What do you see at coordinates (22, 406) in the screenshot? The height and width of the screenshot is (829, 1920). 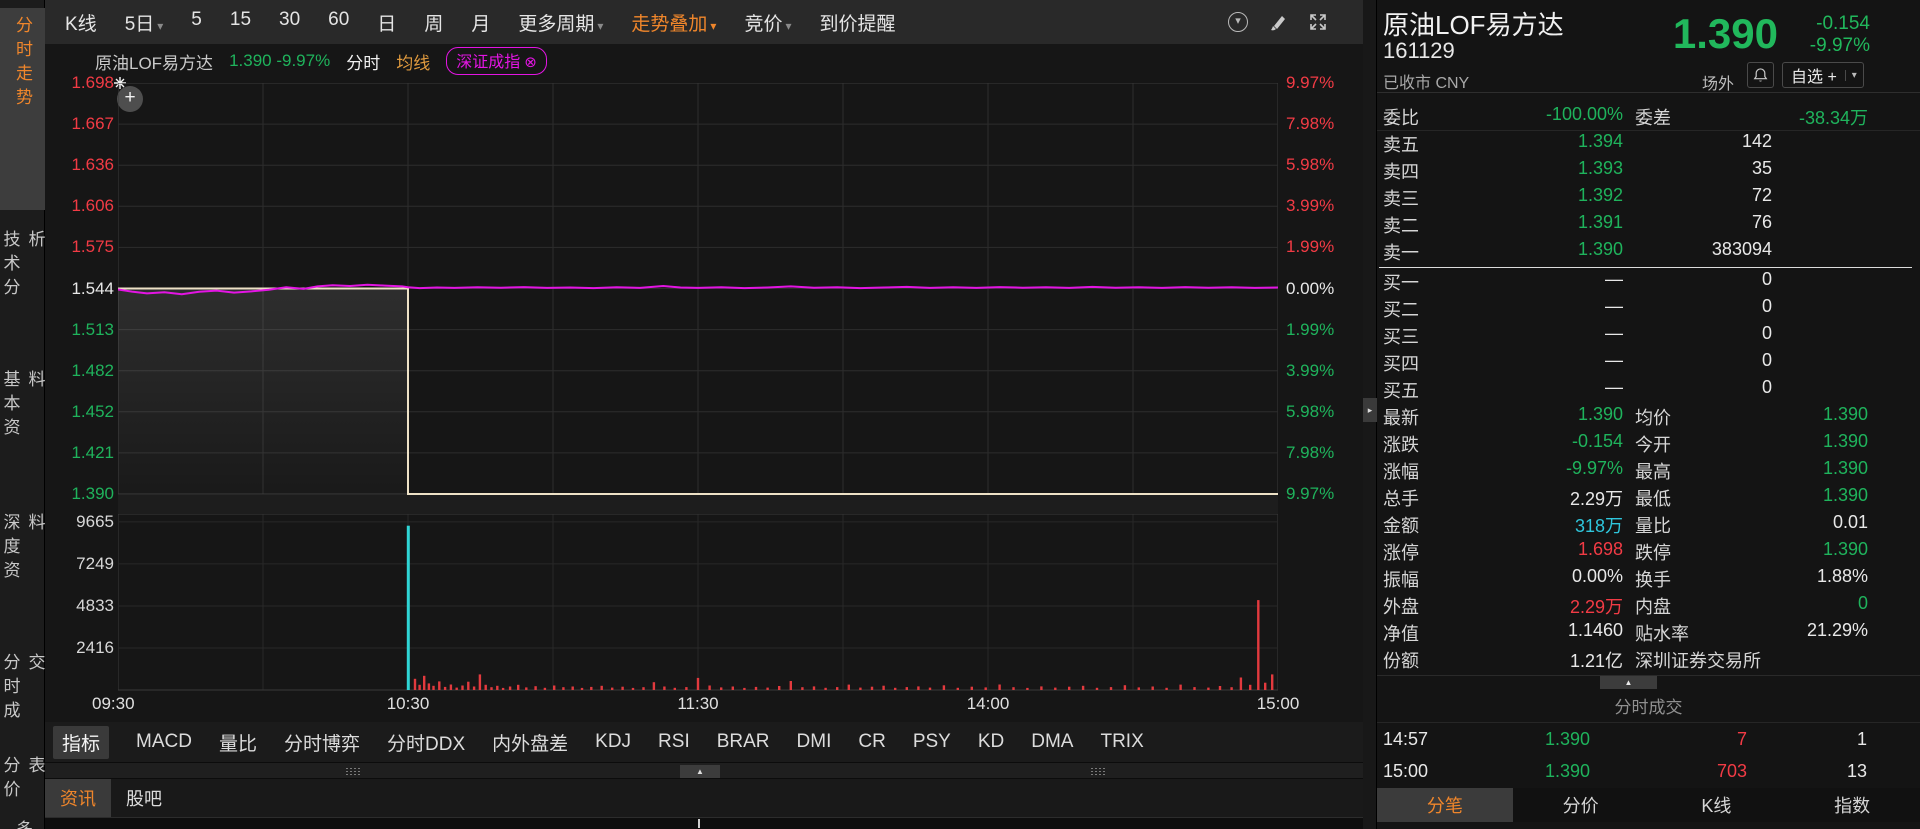 I see `sidebar-item-label: 基本资料` at bounding box center [22, 406].